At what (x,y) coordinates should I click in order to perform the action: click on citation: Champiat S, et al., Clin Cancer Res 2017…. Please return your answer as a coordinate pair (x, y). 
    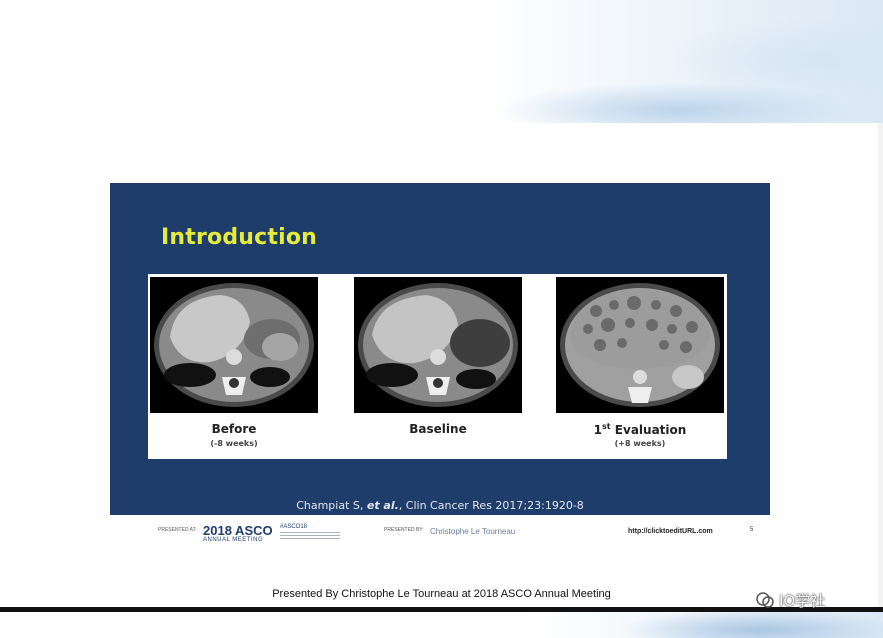
    Looking at the image, I should click on (440, 505).